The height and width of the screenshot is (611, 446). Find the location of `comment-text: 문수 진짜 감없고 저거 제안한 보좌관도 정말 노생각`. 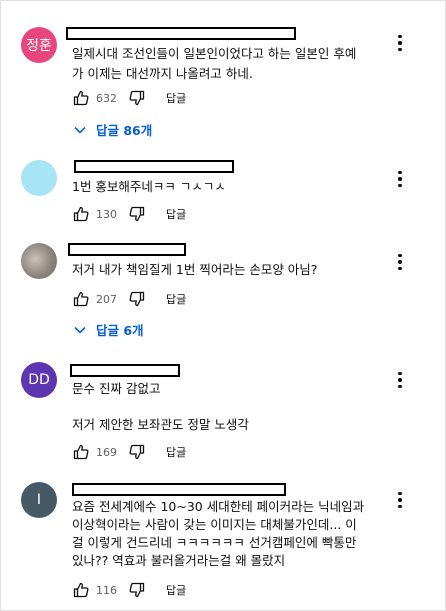

comment-text: 문수 진짜 감없고 저거 제안한 보좌관도 정말 노생각 is located at coordinates (239, 407).